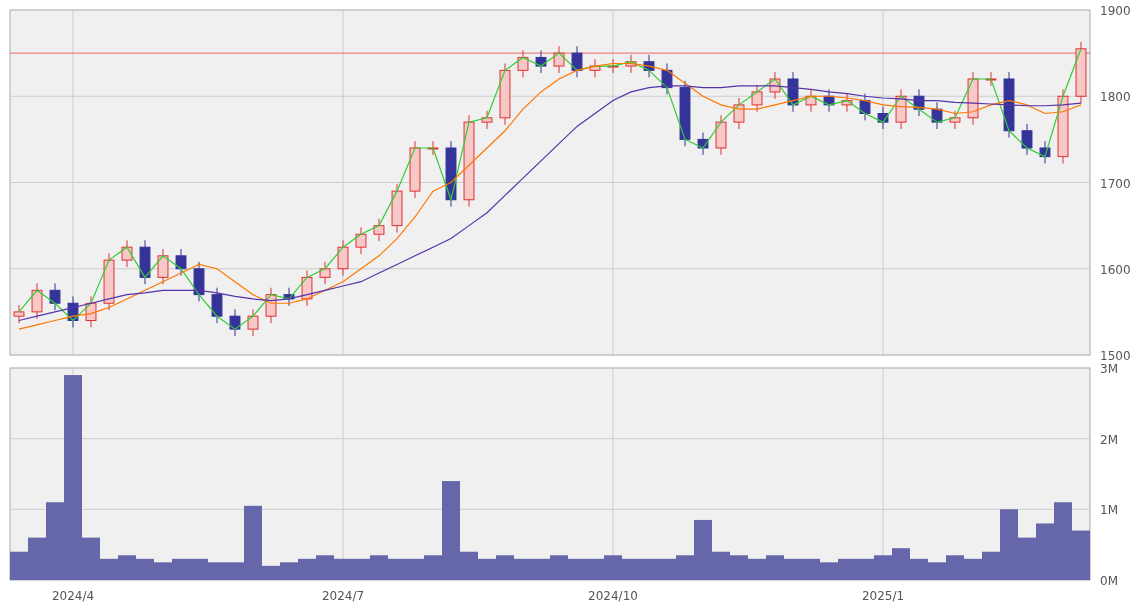  What do you see at coordinates (343, 596) in the screenshot?
I see `axis-label: 2024/7` at bounding box center [343, 596].